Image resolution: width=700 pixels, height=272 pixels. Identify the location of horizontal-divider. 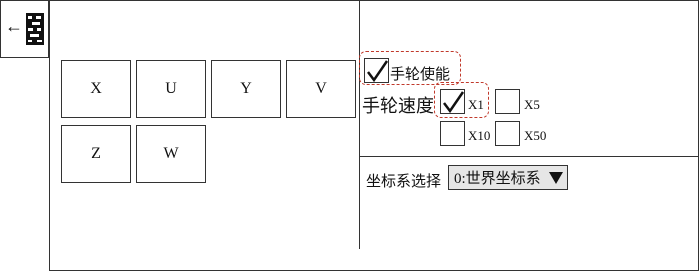
(529, 156).